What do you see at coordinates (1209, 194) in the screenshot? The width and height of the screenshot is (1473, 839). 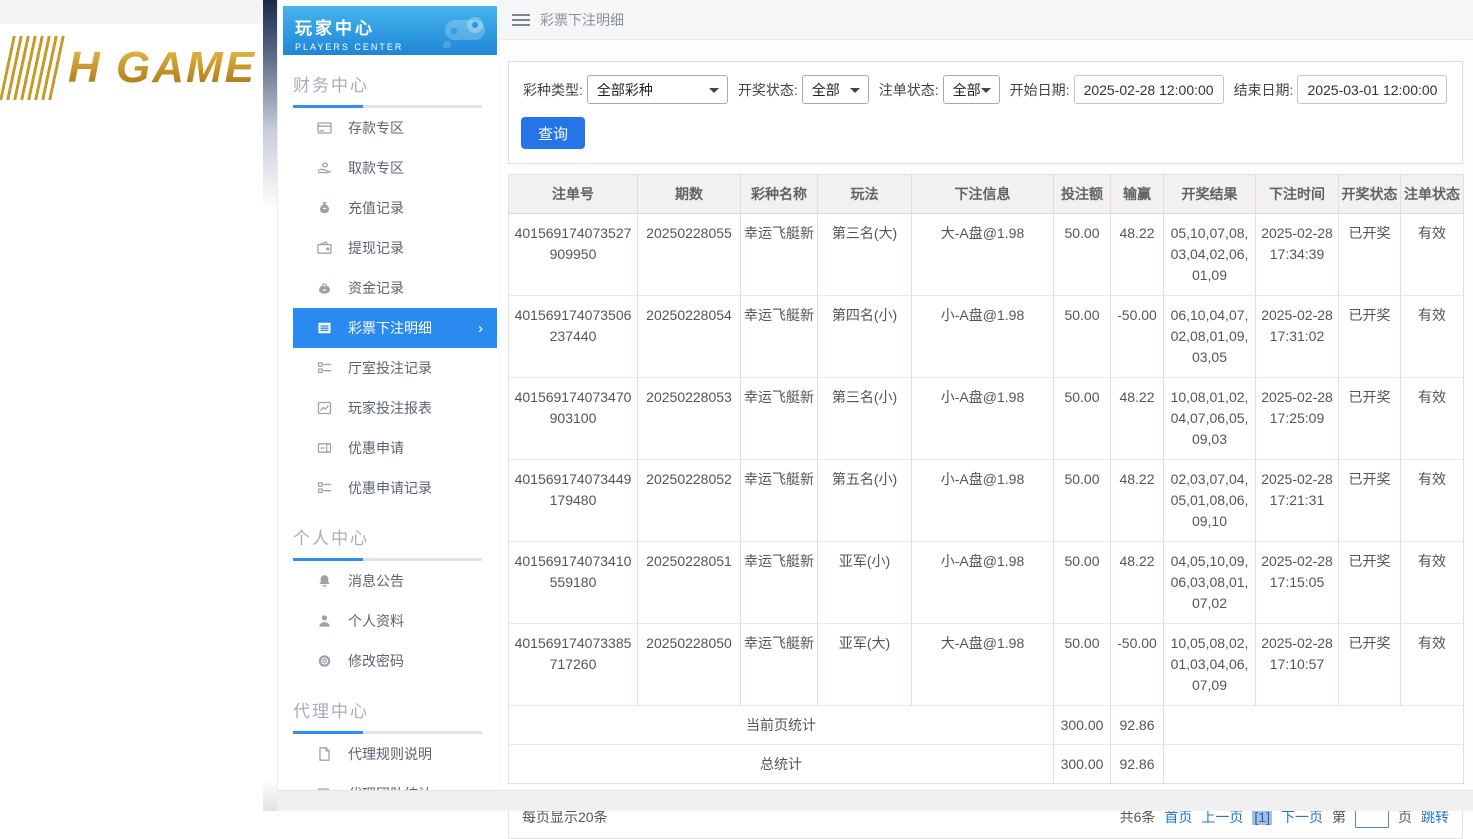 I see `col-header-draw-result: 开奖结果` at bounding box center [1209, 194].